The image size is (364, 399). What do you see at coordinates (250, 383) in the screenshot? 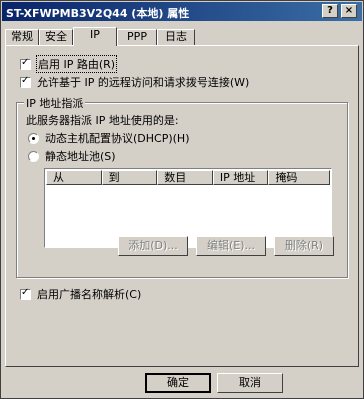
I see `cancel-button: 取消` at bounding box center [250, 383].